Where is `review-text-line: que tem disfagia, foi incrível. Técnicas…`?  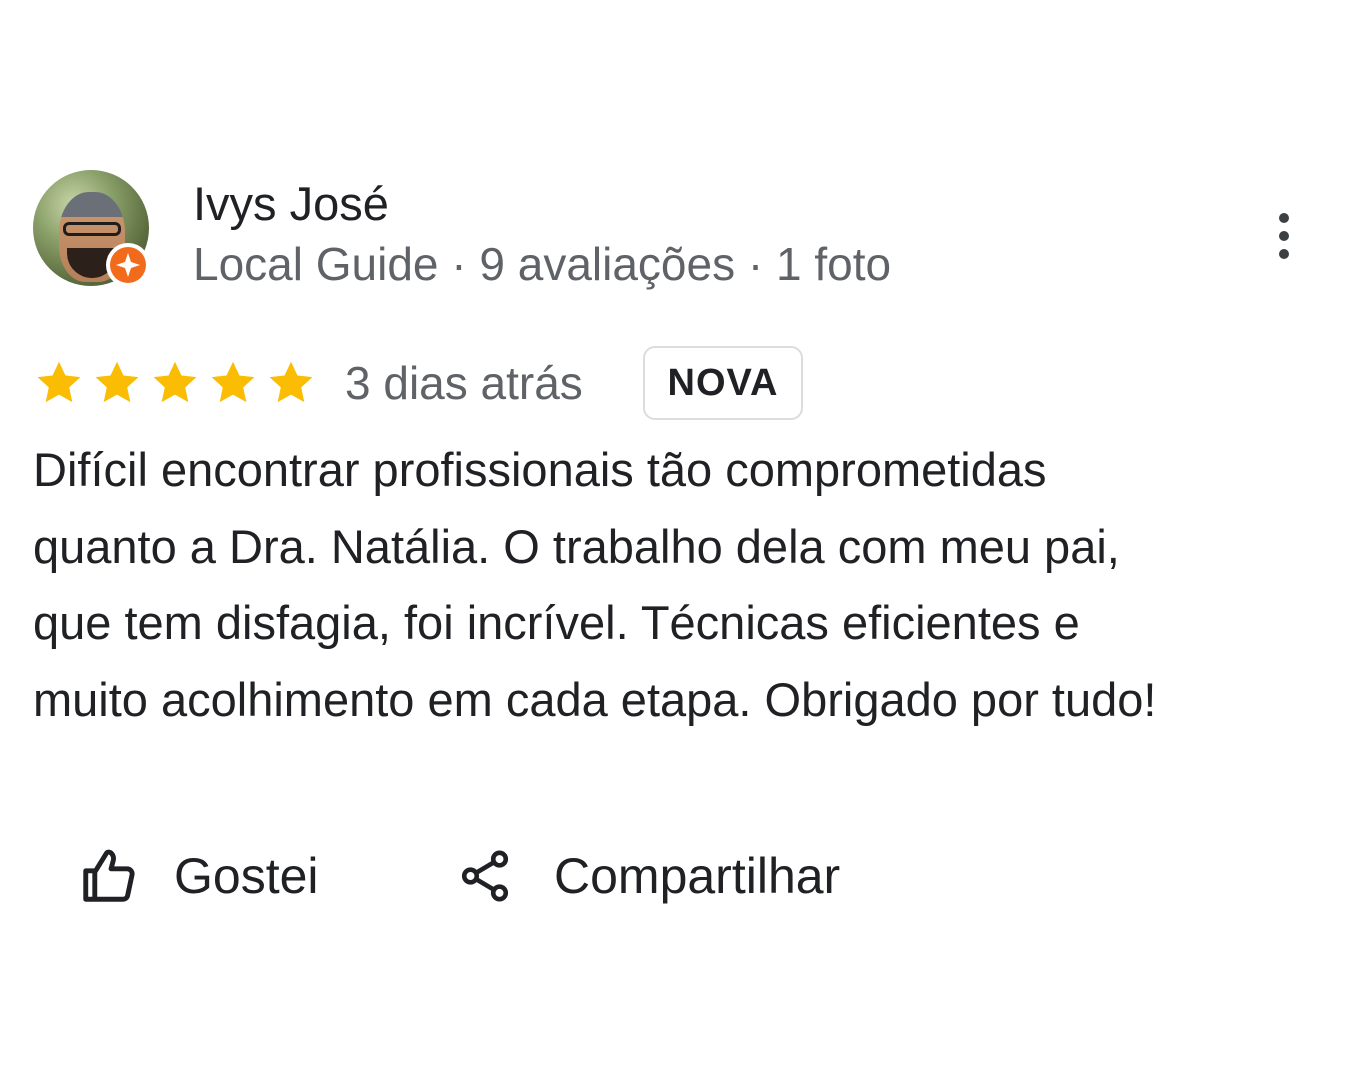
review-text-line: que tem disfagia, foi incrível. Técnicas… is located at coordinates (556, 622).